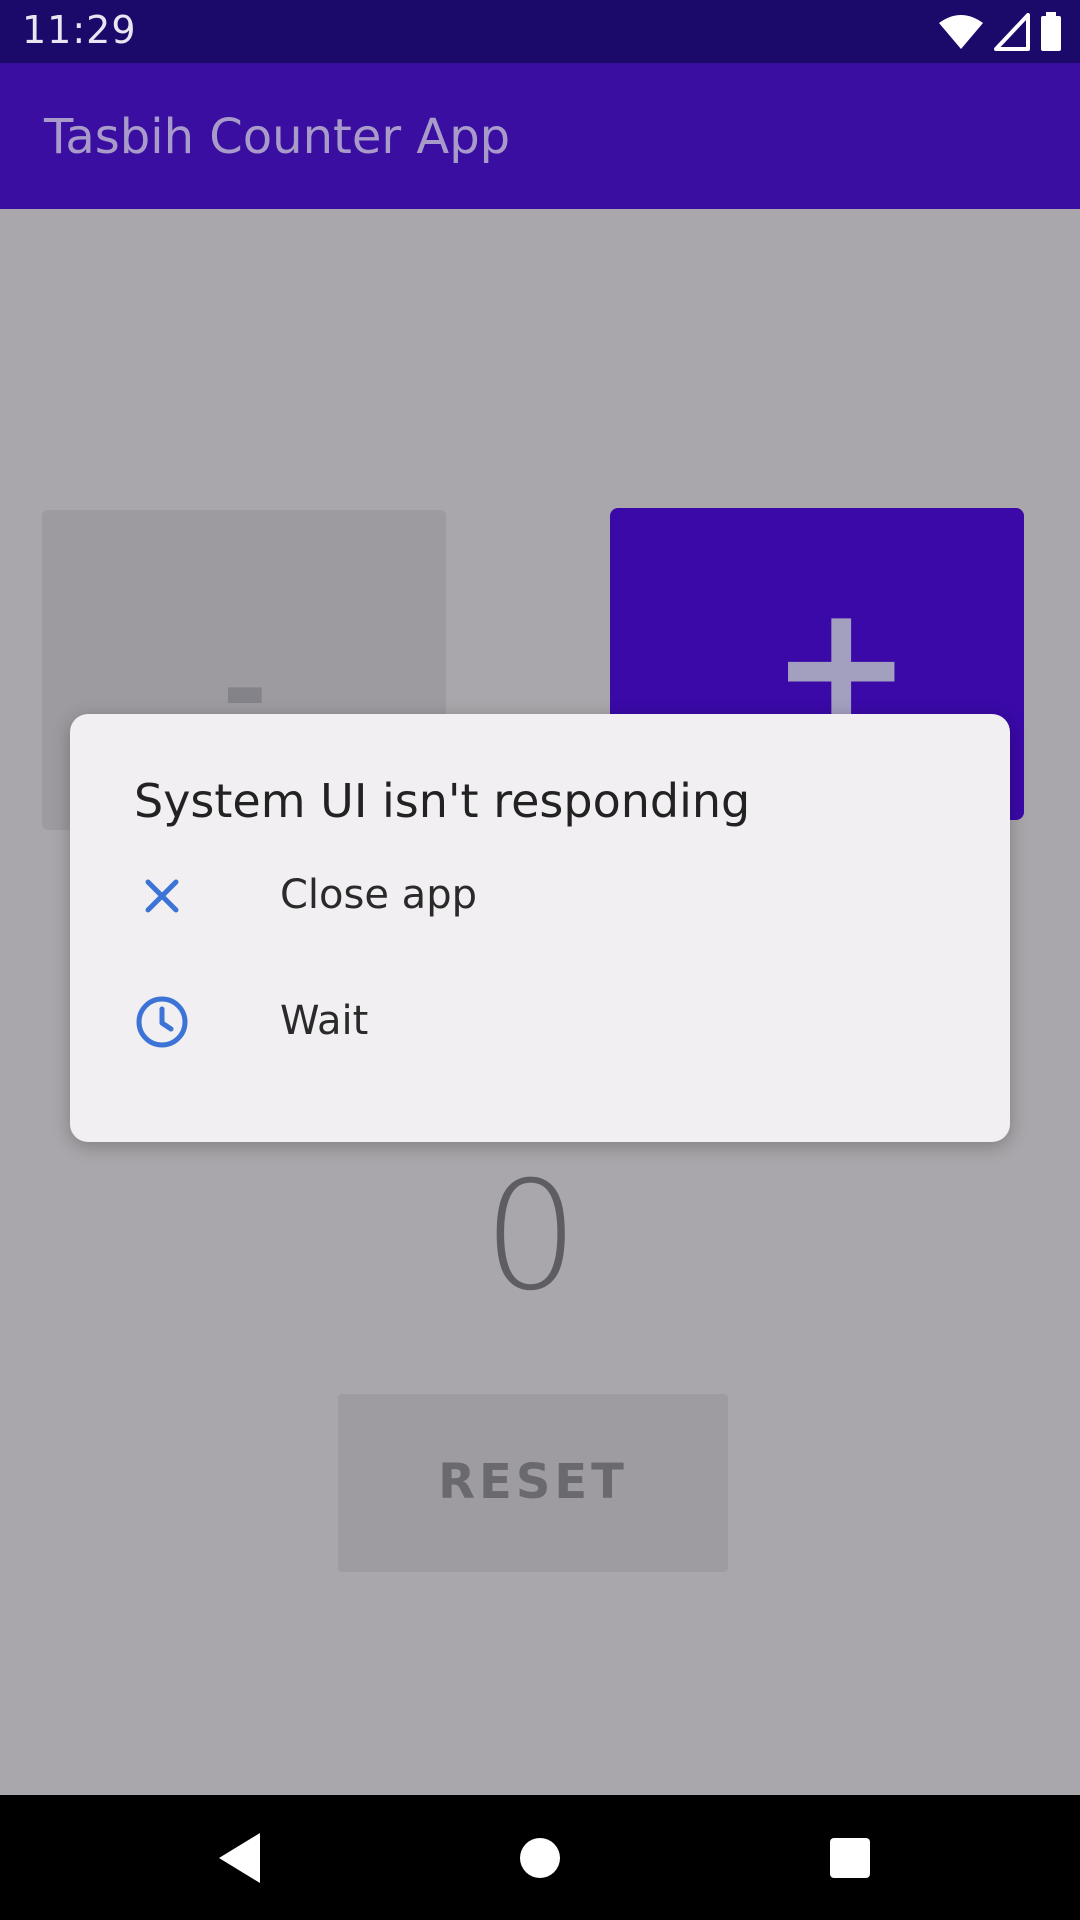 This screenshot has height=1920, width=1080. I want to click on close-icon, so click(162, 896).